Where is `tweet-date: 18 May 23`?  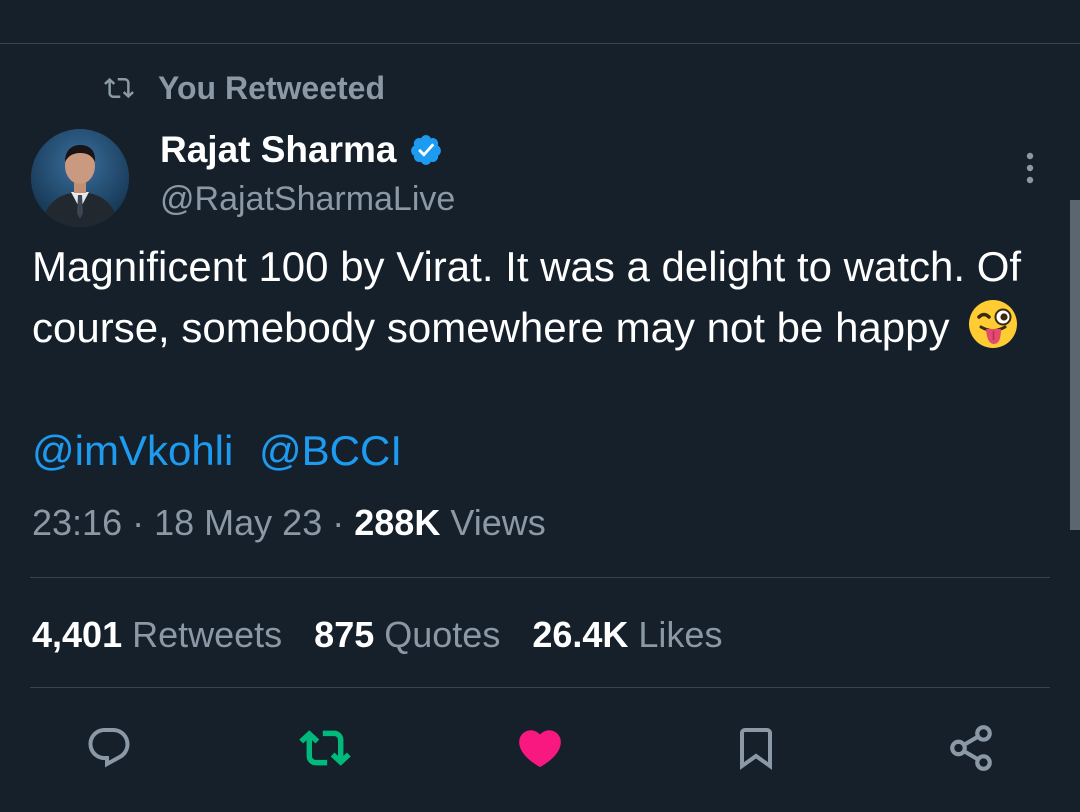 tweet-date: 18 May 23 is located at coordinates (238, 522).